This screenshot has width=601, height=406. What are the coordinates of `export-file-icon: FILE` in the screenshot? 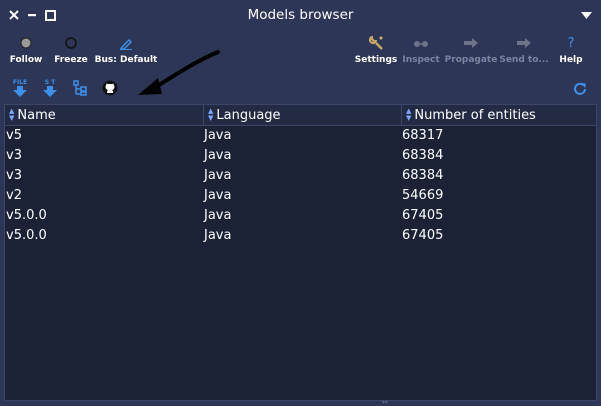 It's located at (20, 88).